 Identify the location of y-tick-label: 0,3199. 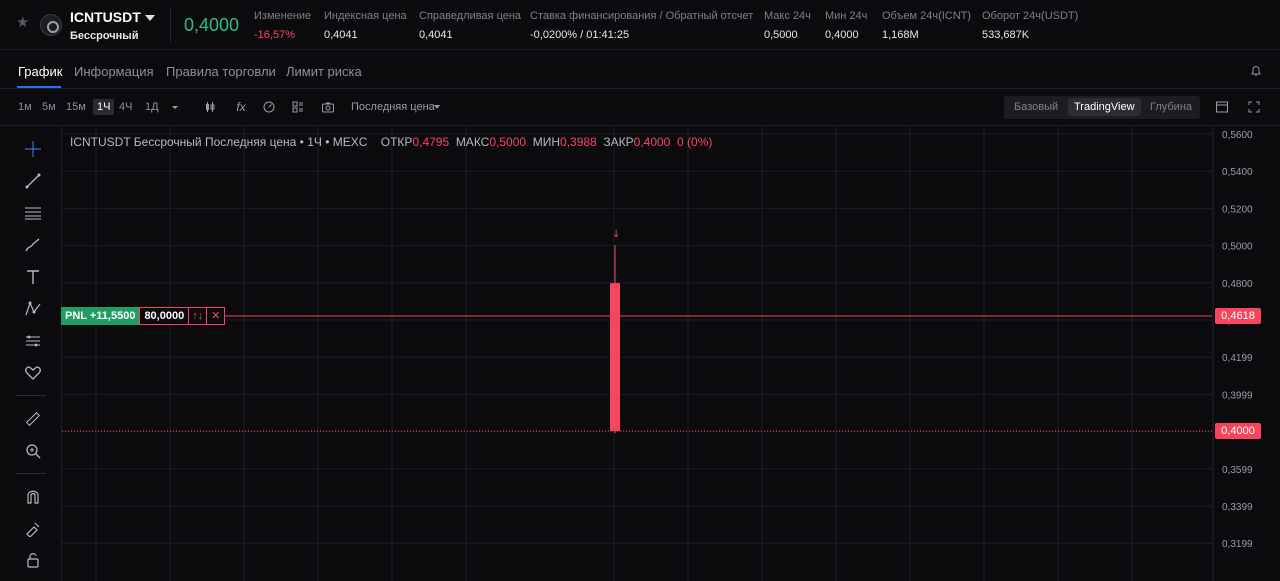
(1237, 544).